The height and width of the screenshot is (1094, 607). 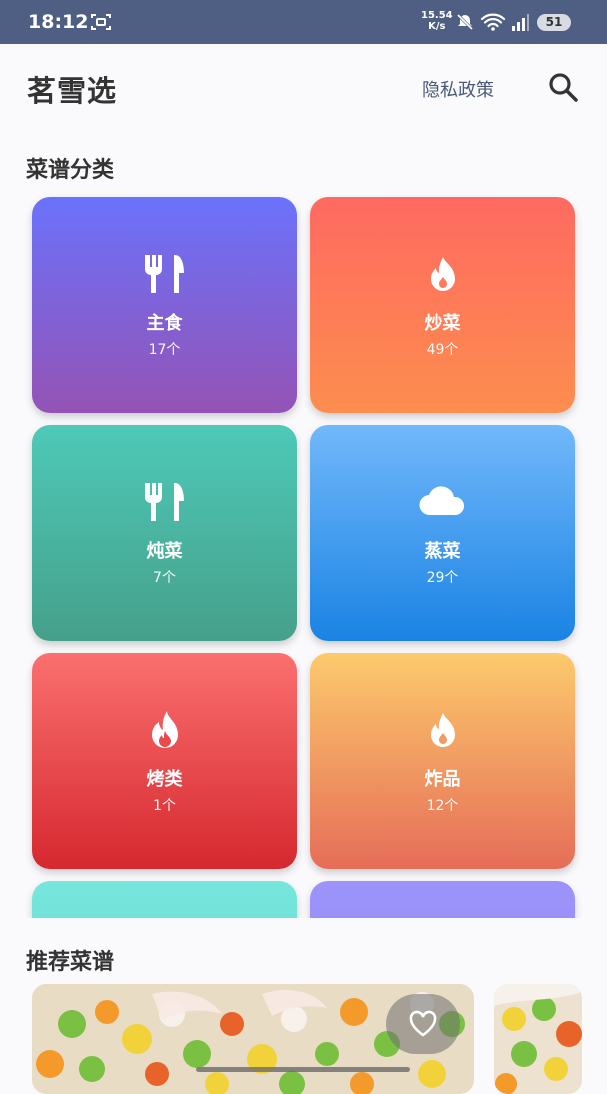 I want to click on battery-icon: 51, so click(x=554, y=22).